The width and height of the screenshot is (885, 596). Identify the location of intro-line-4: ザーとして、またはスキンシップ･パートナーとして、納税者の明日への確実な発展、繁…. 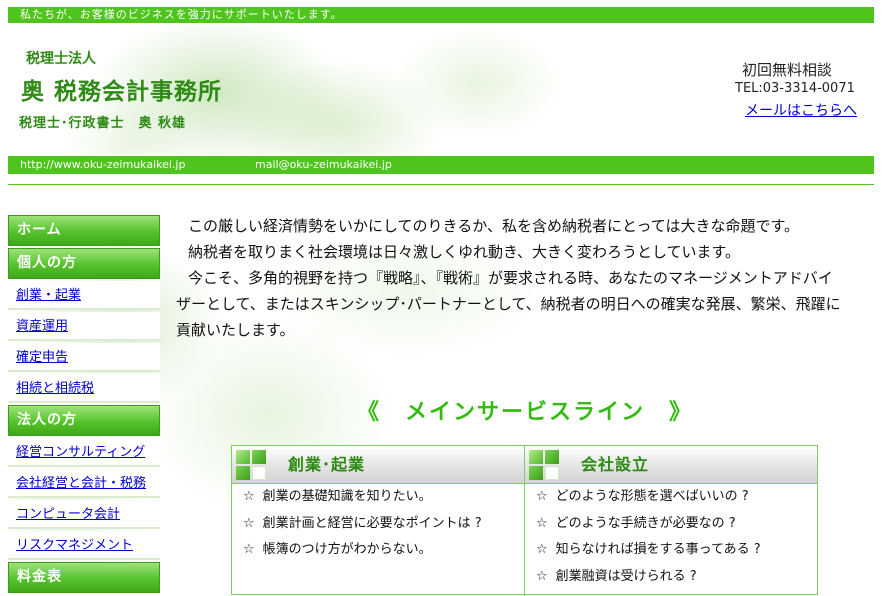
(508, 304).